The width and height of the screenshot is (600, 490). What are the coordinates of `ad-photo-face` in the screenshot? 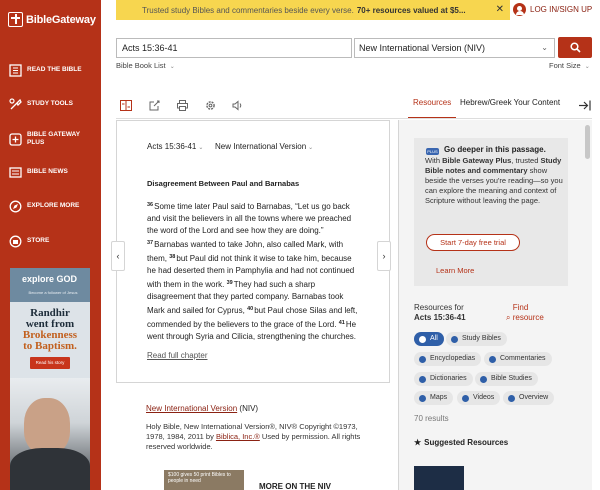 It's located at (47, 426).